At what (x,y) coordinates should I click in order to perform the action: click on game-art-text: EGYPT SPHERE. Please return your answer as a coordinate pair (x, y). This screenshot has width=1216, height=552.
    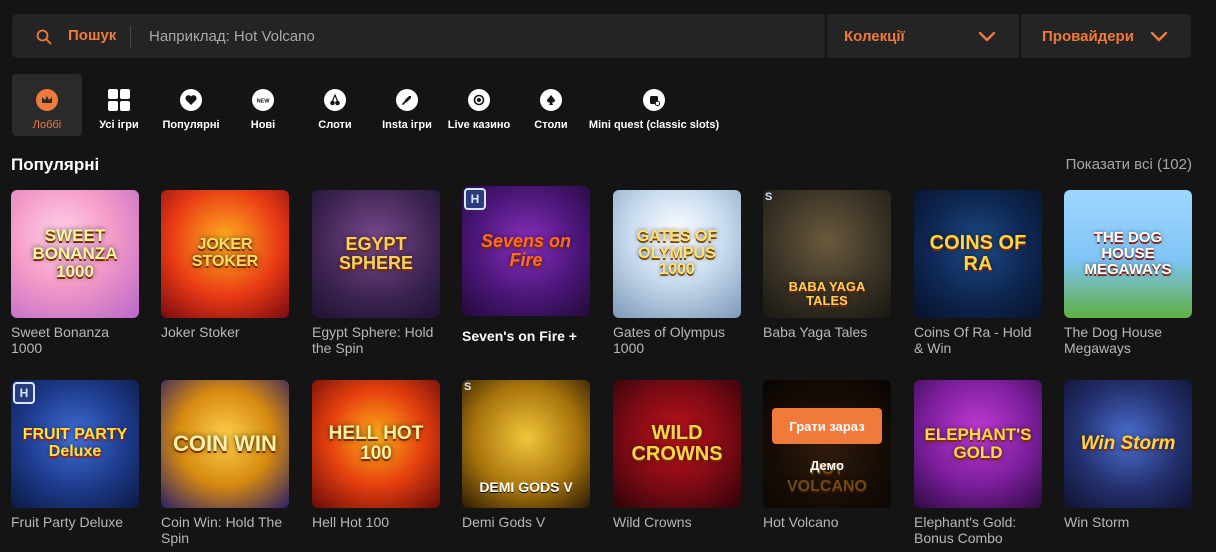
    Looking at the image, I should click on (376, 253).